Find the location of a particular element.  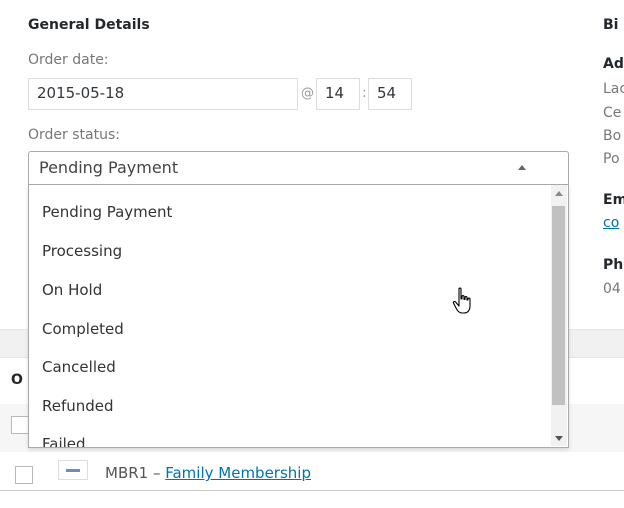

scroll-up-icon is located at coordinates (559, 193).